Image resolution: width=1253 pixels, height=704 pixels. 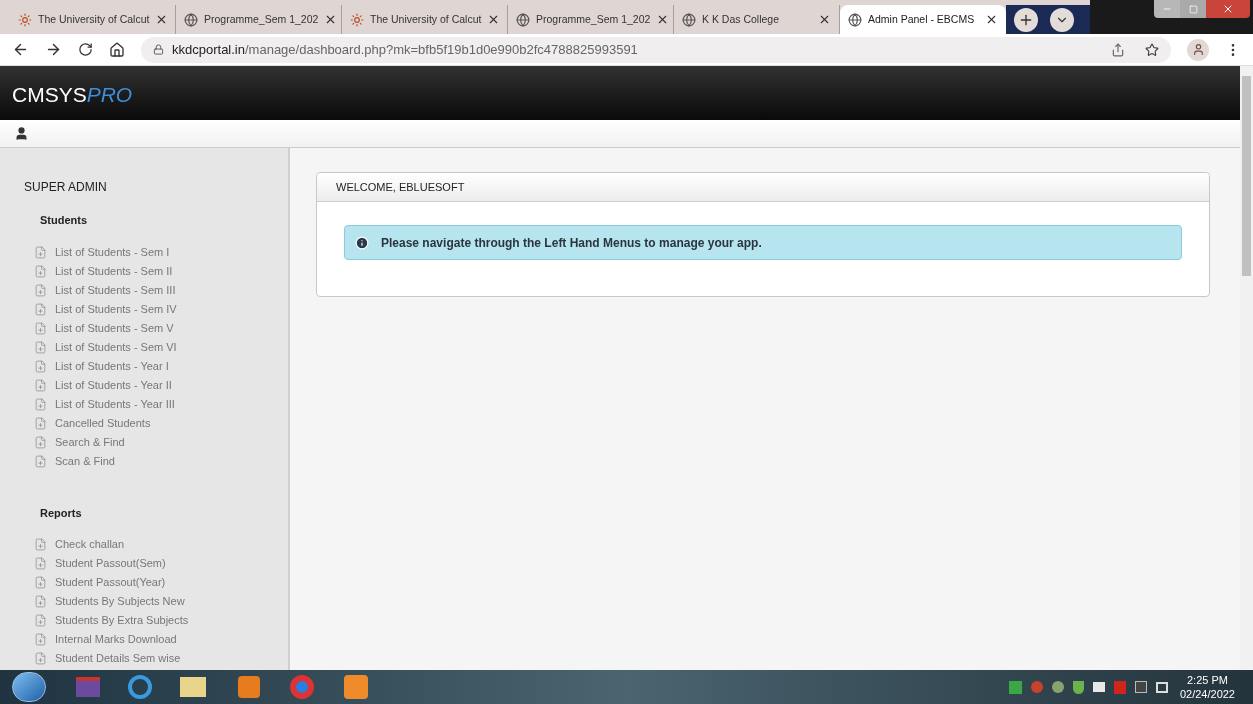 What do you see at coordinates (441, 49) in the screenshot?
I see `url-path: /manage/dashboard.php?mk=bfb5f19b1d0e990b2fc4788825993591` at bounding box center [441, 49].